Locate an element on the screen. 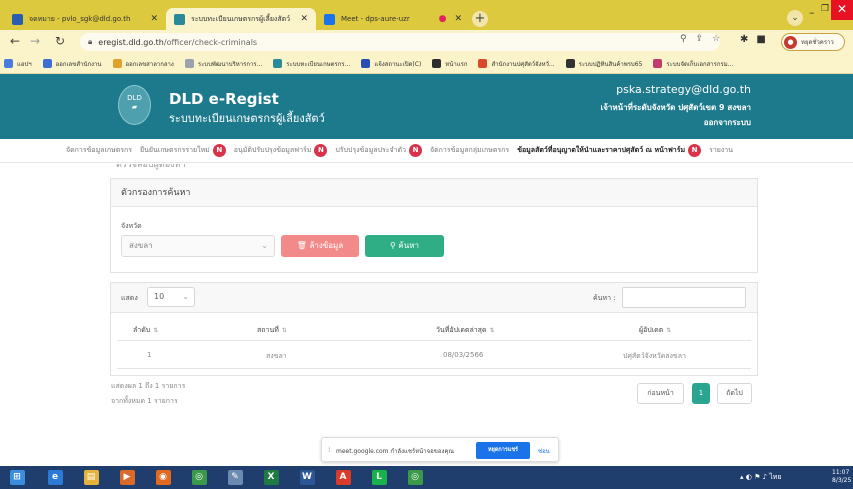 This screenshot has width=853, height=489. bookmark-item: ระบบปฏิทินสินค้าพรบ65 is located at coordinates (603, 64).